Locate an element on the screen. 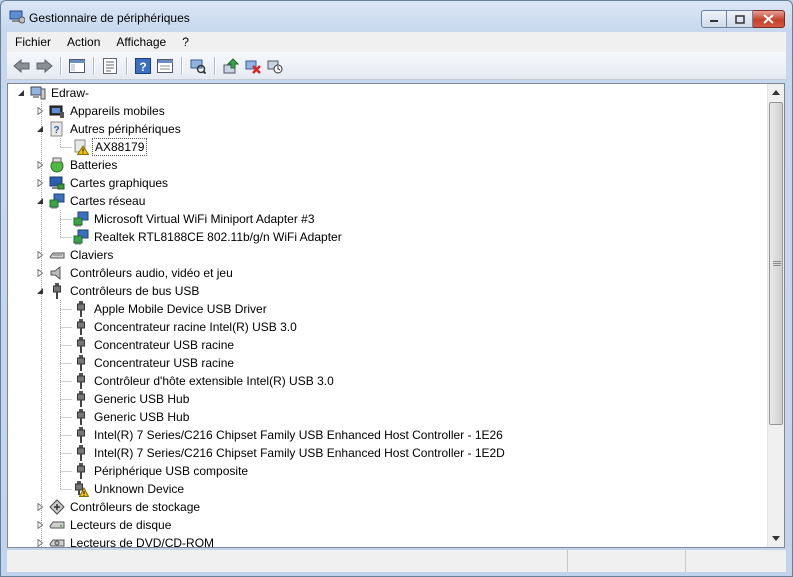 The image size is (793, 577). thumb-grip is located at coordinates (777, 265).